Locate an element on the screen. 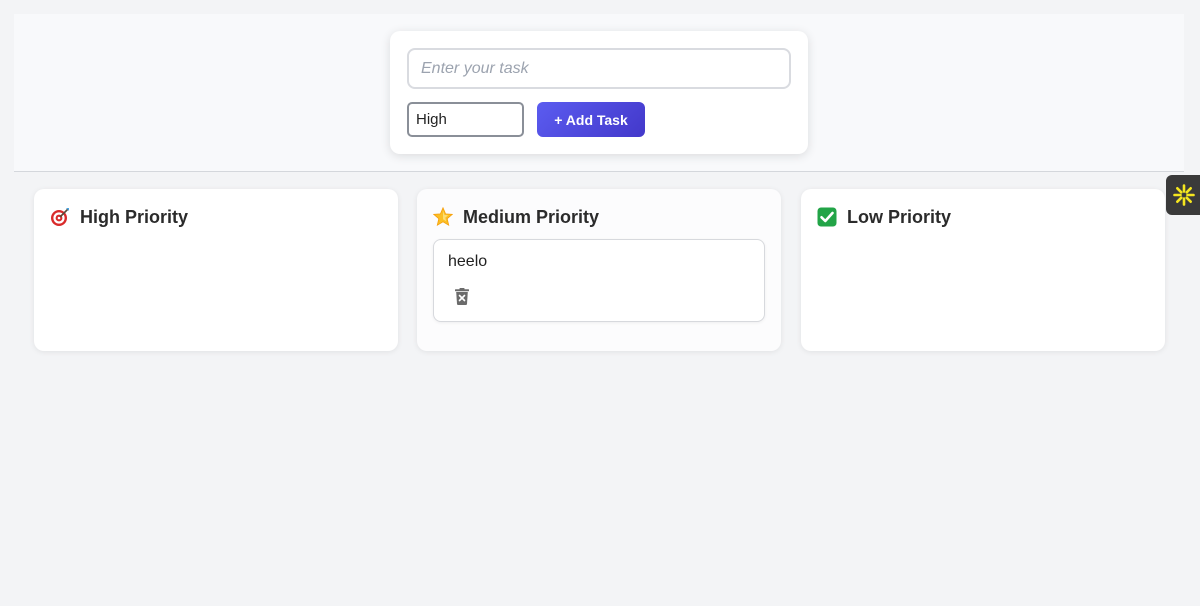 This screenshot has height=606, width=1200. column-title: High Priority is located at coordinates (134, 216).